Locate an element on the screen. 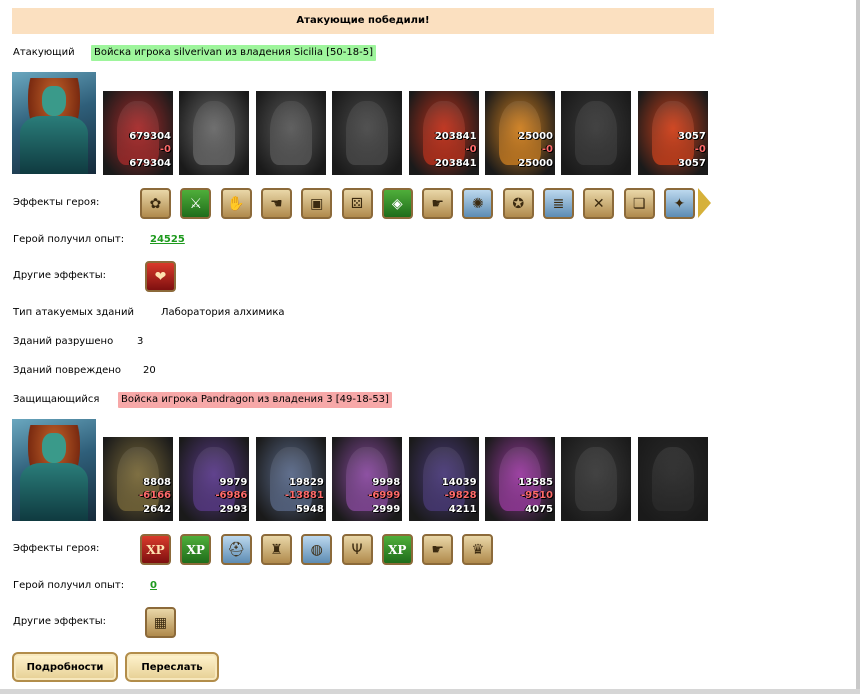  heart-sword-icon-glyph: ❤ is located at coordinates (160, 276).